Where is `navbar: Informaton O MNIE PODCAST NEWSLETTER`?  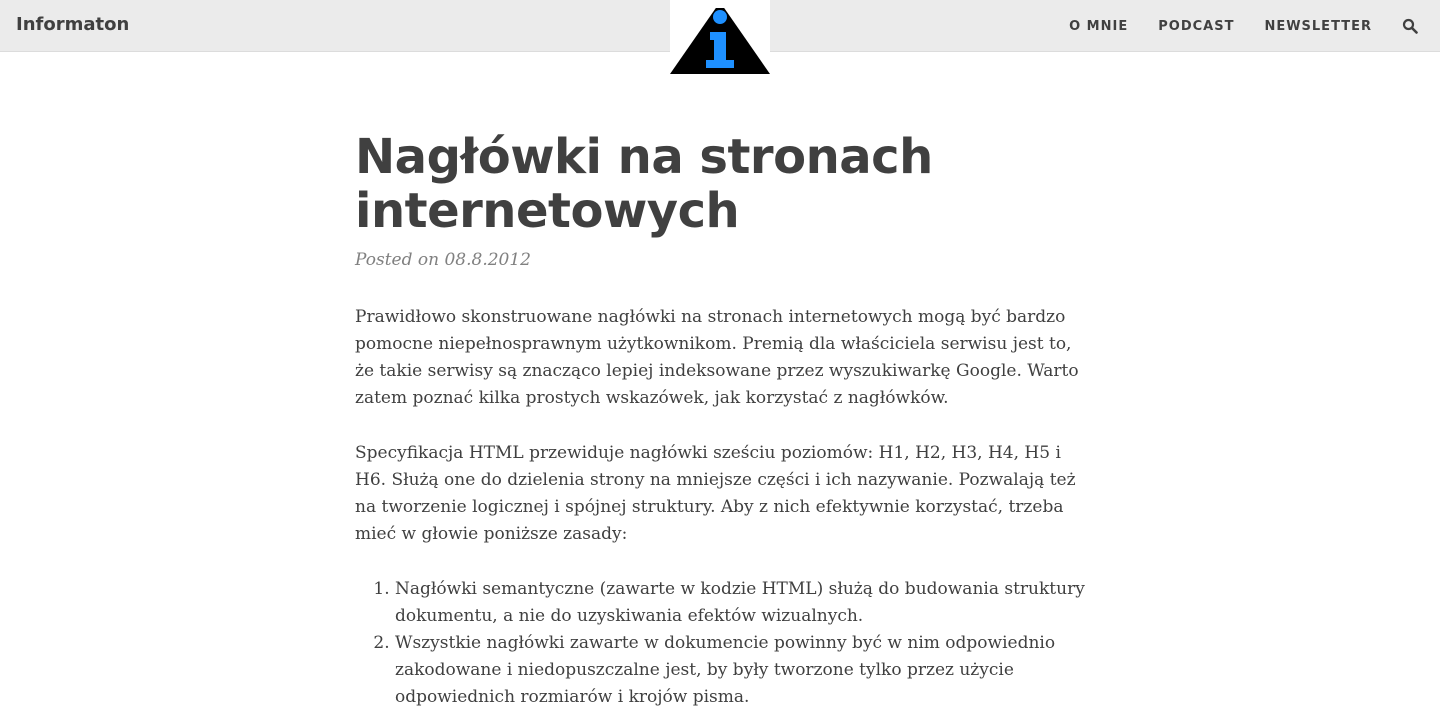
navbar: Informaton O MNIE PODCAST NEWSLETTER is located at coordinates (720, 38).